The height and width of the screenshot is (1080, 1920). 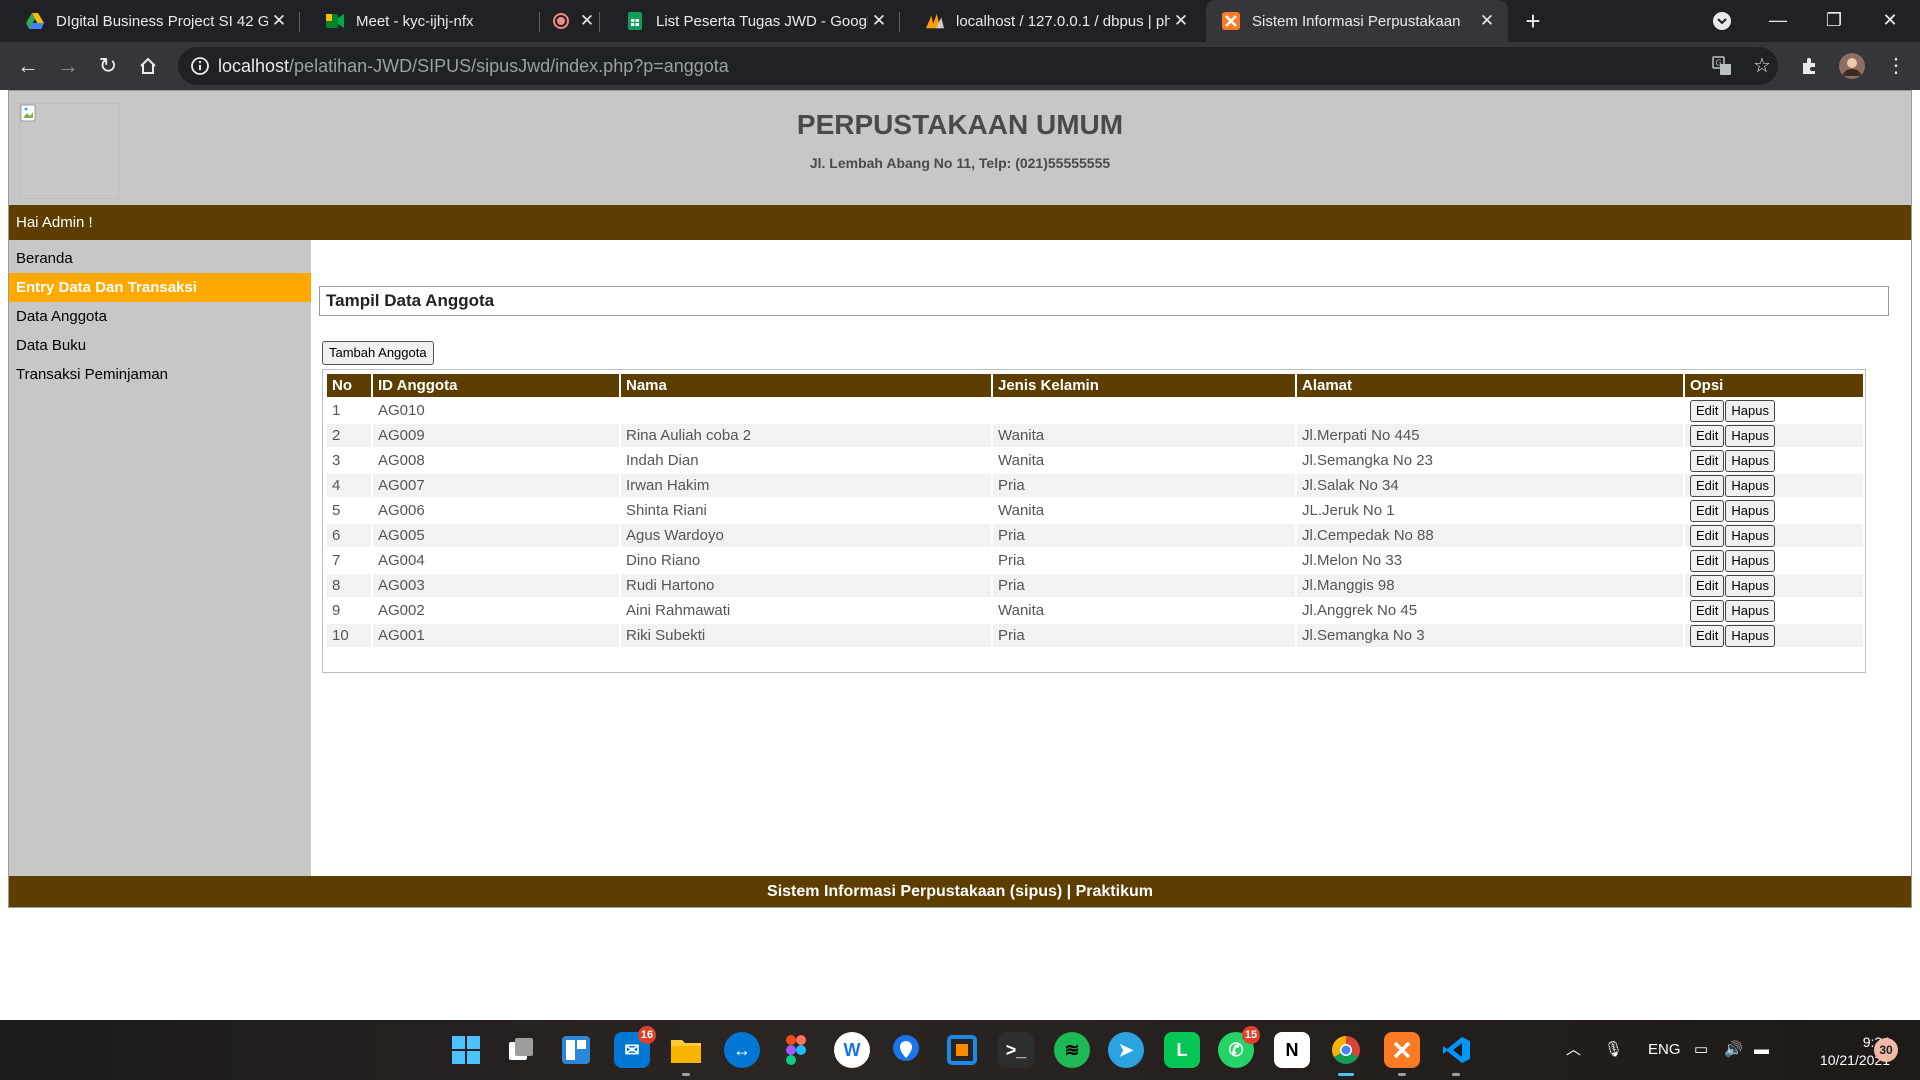 What do you see at coordinates (1016, 1050) in the screenshot?
I see `terminal-icon: >_` at bounding box center [1016, 1050].